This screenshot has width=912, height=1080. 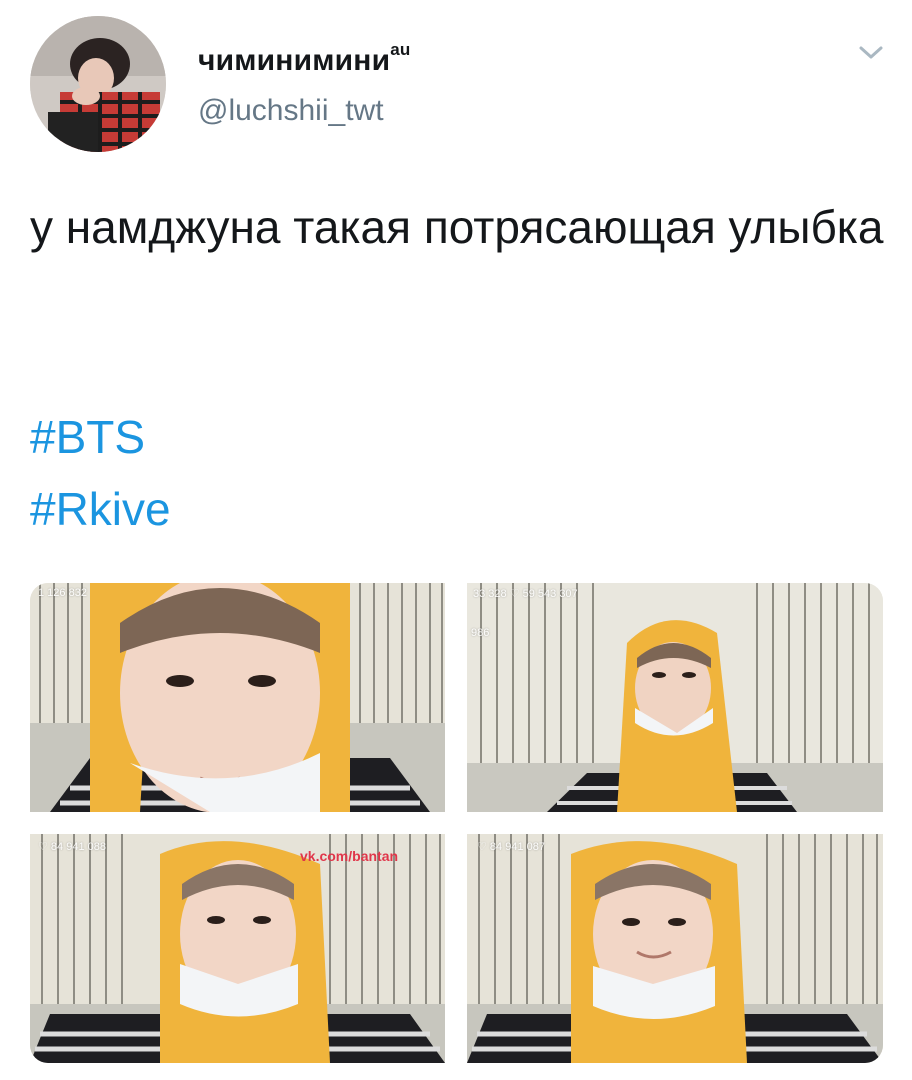 I want to click on photo-overlay-counter: 1 126 832, so click(x=62, y=593).